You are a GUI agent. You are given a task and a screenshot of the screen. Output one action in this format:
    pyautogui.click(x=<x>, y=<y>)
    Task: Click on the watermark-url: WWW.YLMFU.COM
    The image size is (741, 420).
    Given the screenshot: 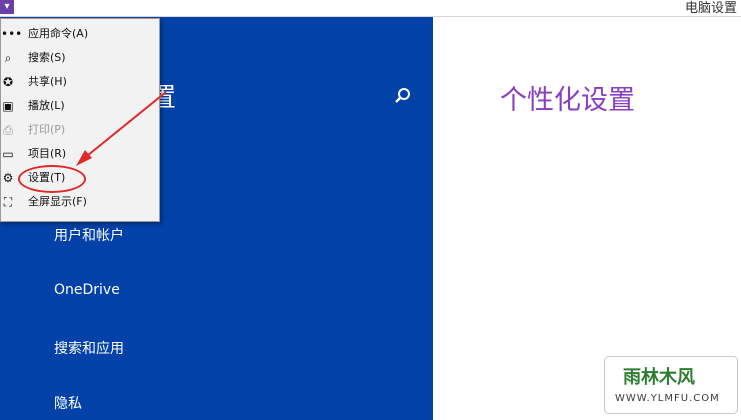 What is the action you would take?
    pyautogui.click(x=667, y=398)
    